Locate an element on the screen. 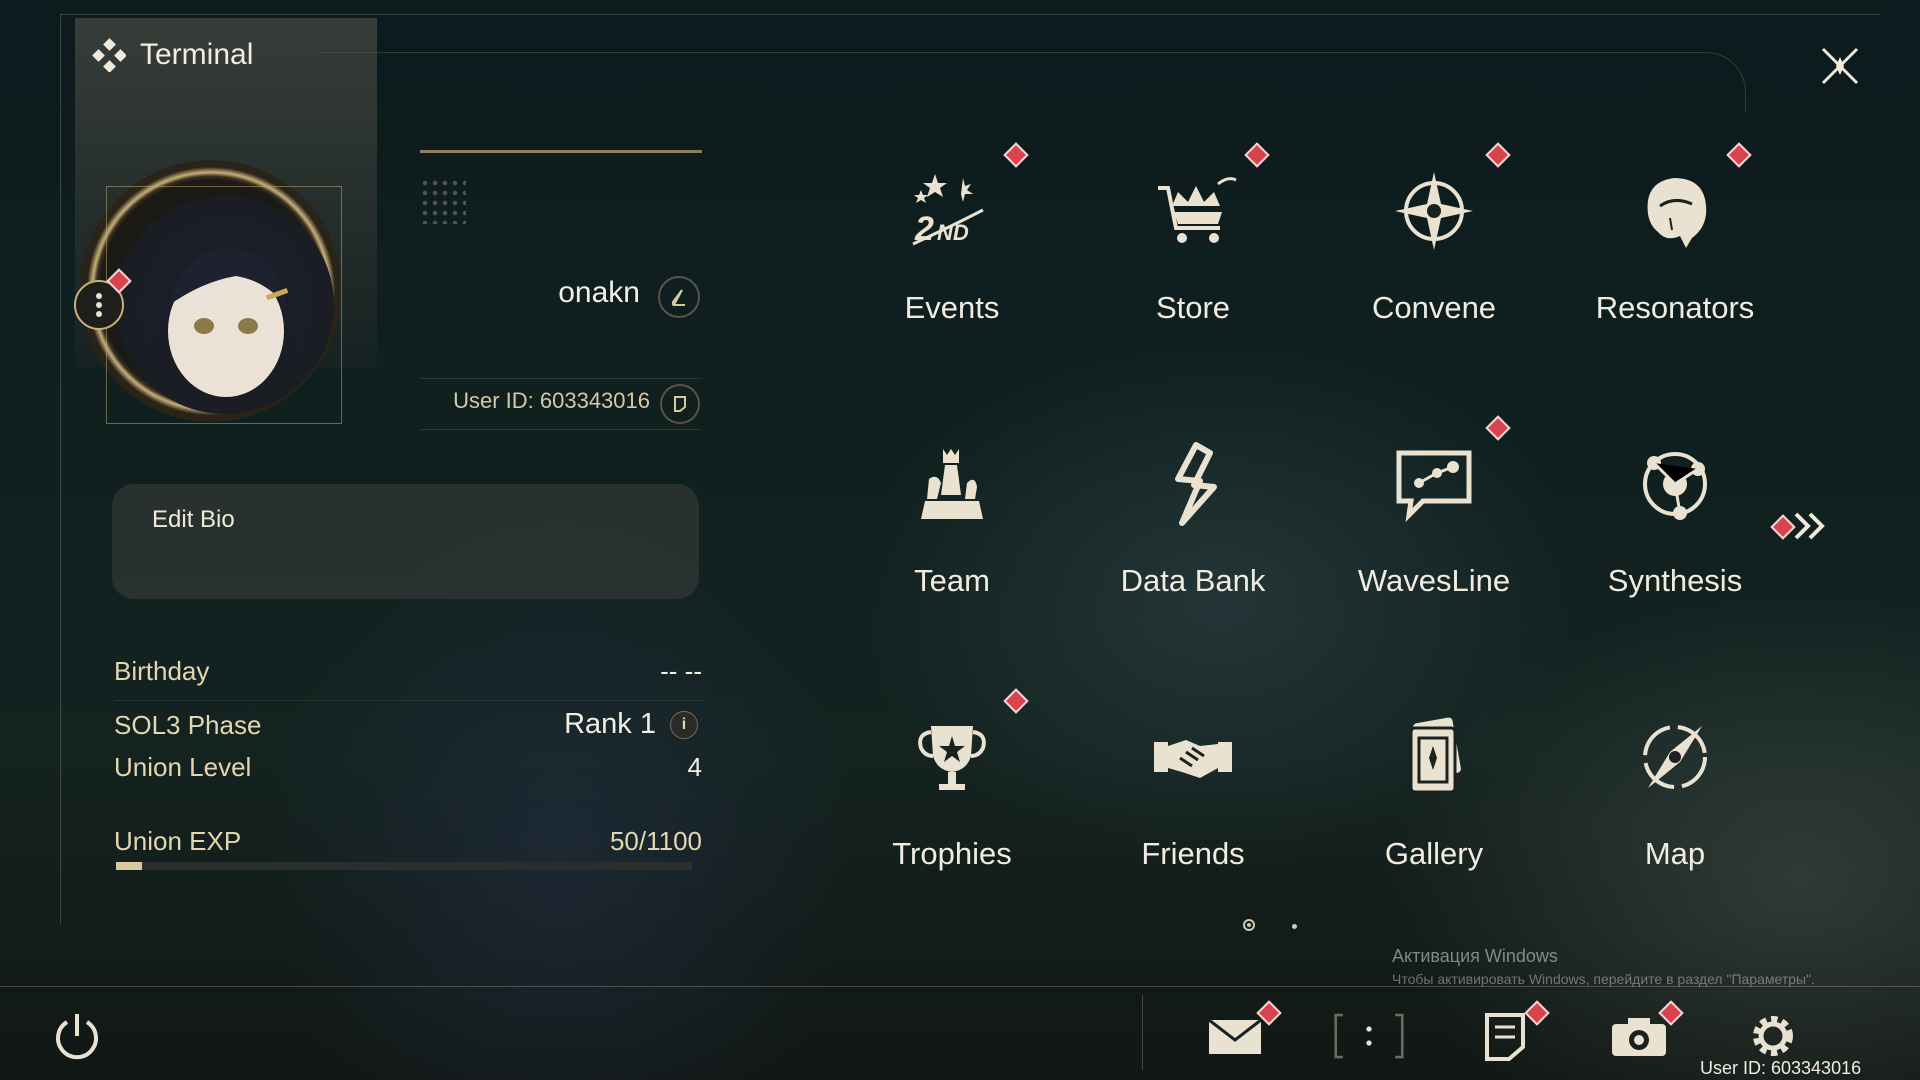  menu-label-store: Store is located at coordinates (1193, 307).